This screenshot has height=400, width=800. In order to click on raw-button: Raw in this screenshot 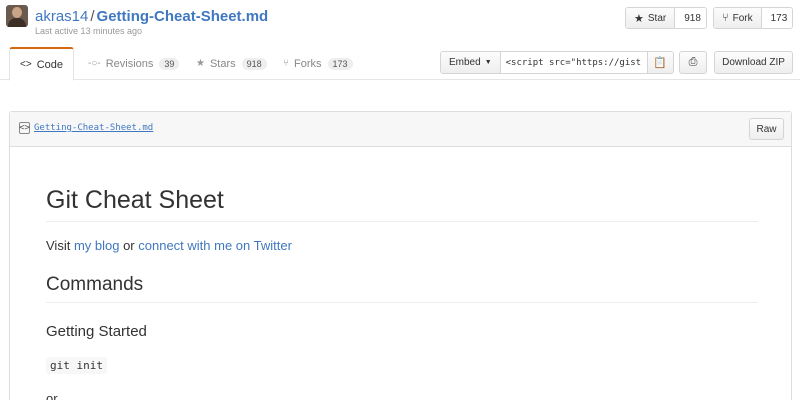, I will do `click(766, 129)`.